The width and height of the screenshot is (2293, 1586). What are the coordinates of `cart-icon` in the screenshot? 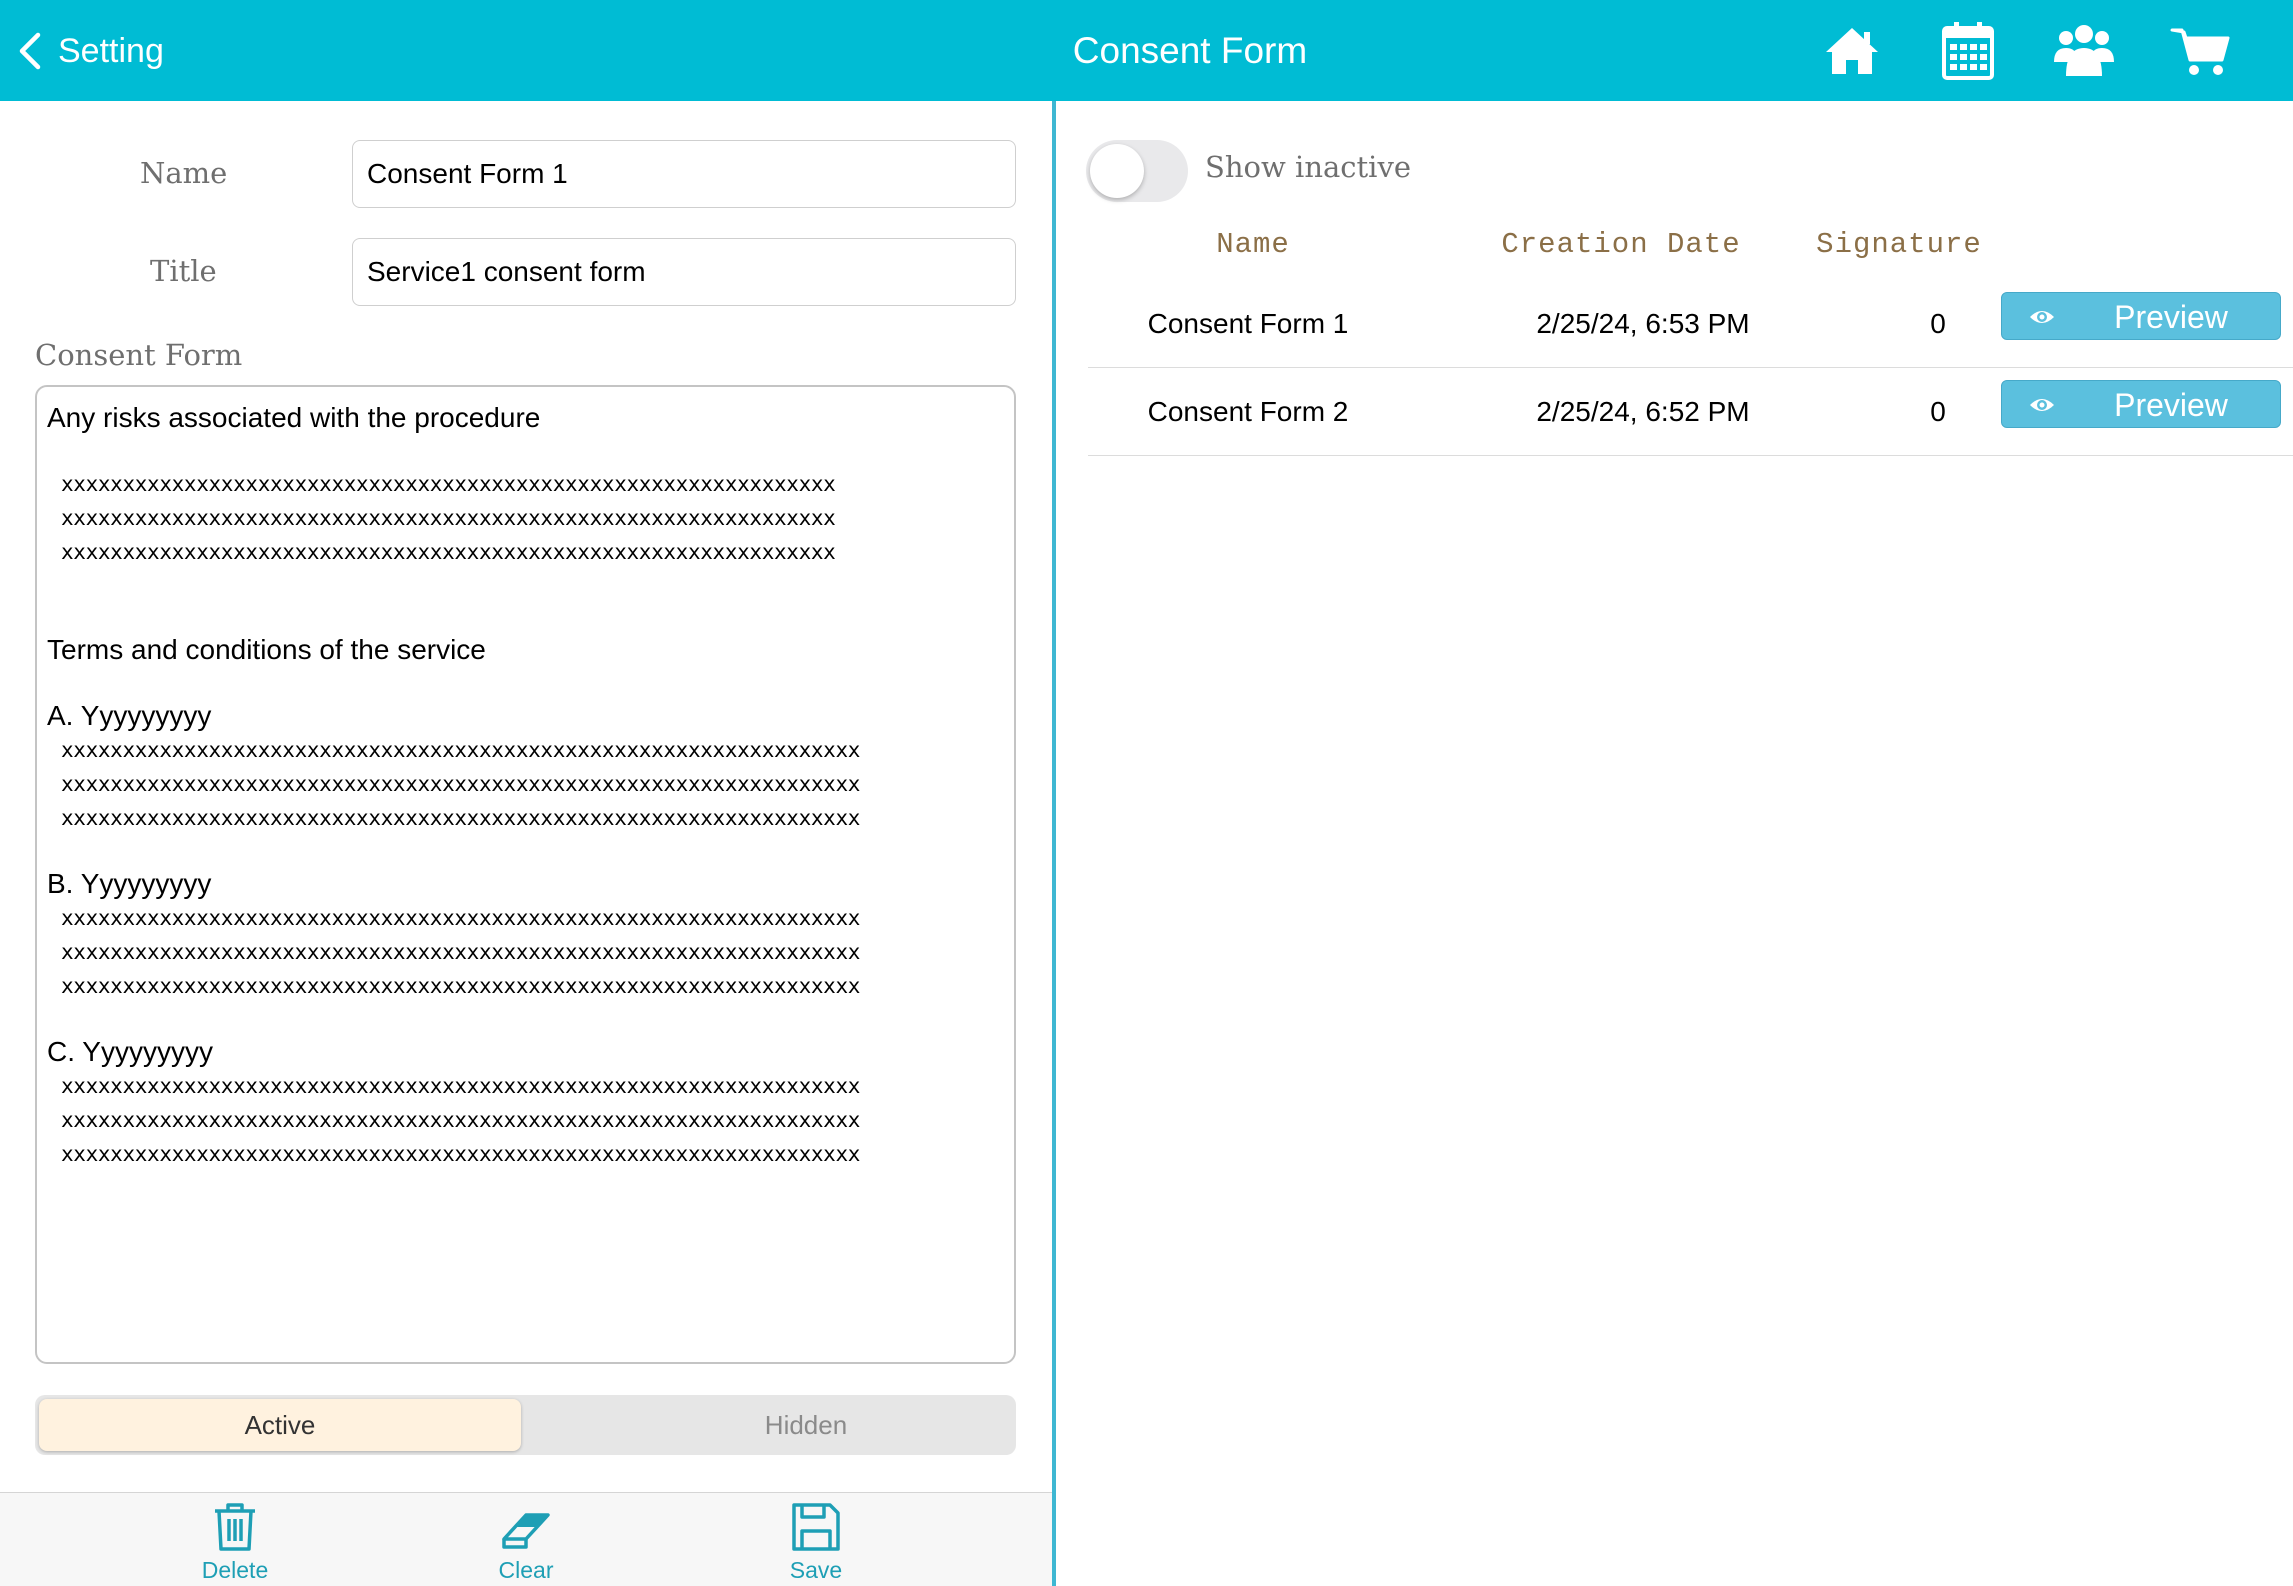 It's located at (2202, 51).